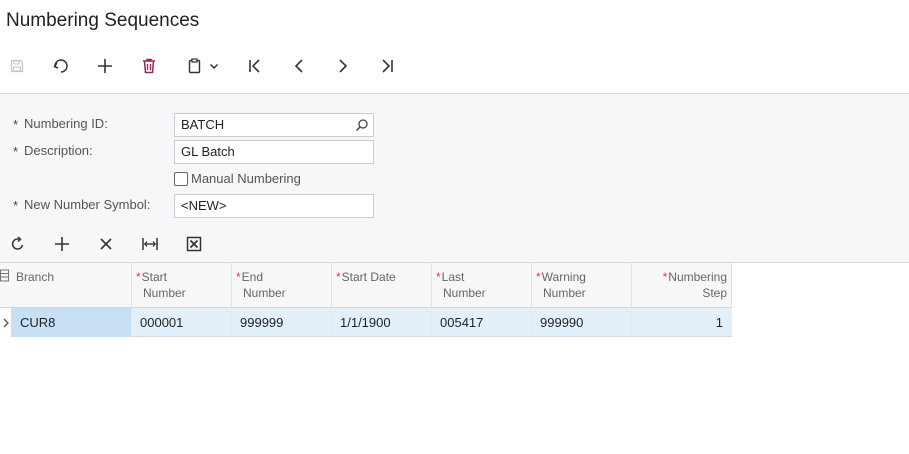 The width and height of the screenshot is (909, 454). I want to click on new-number-symbol-row: * New Number Symbol: <NEW>, so click(454, 206).